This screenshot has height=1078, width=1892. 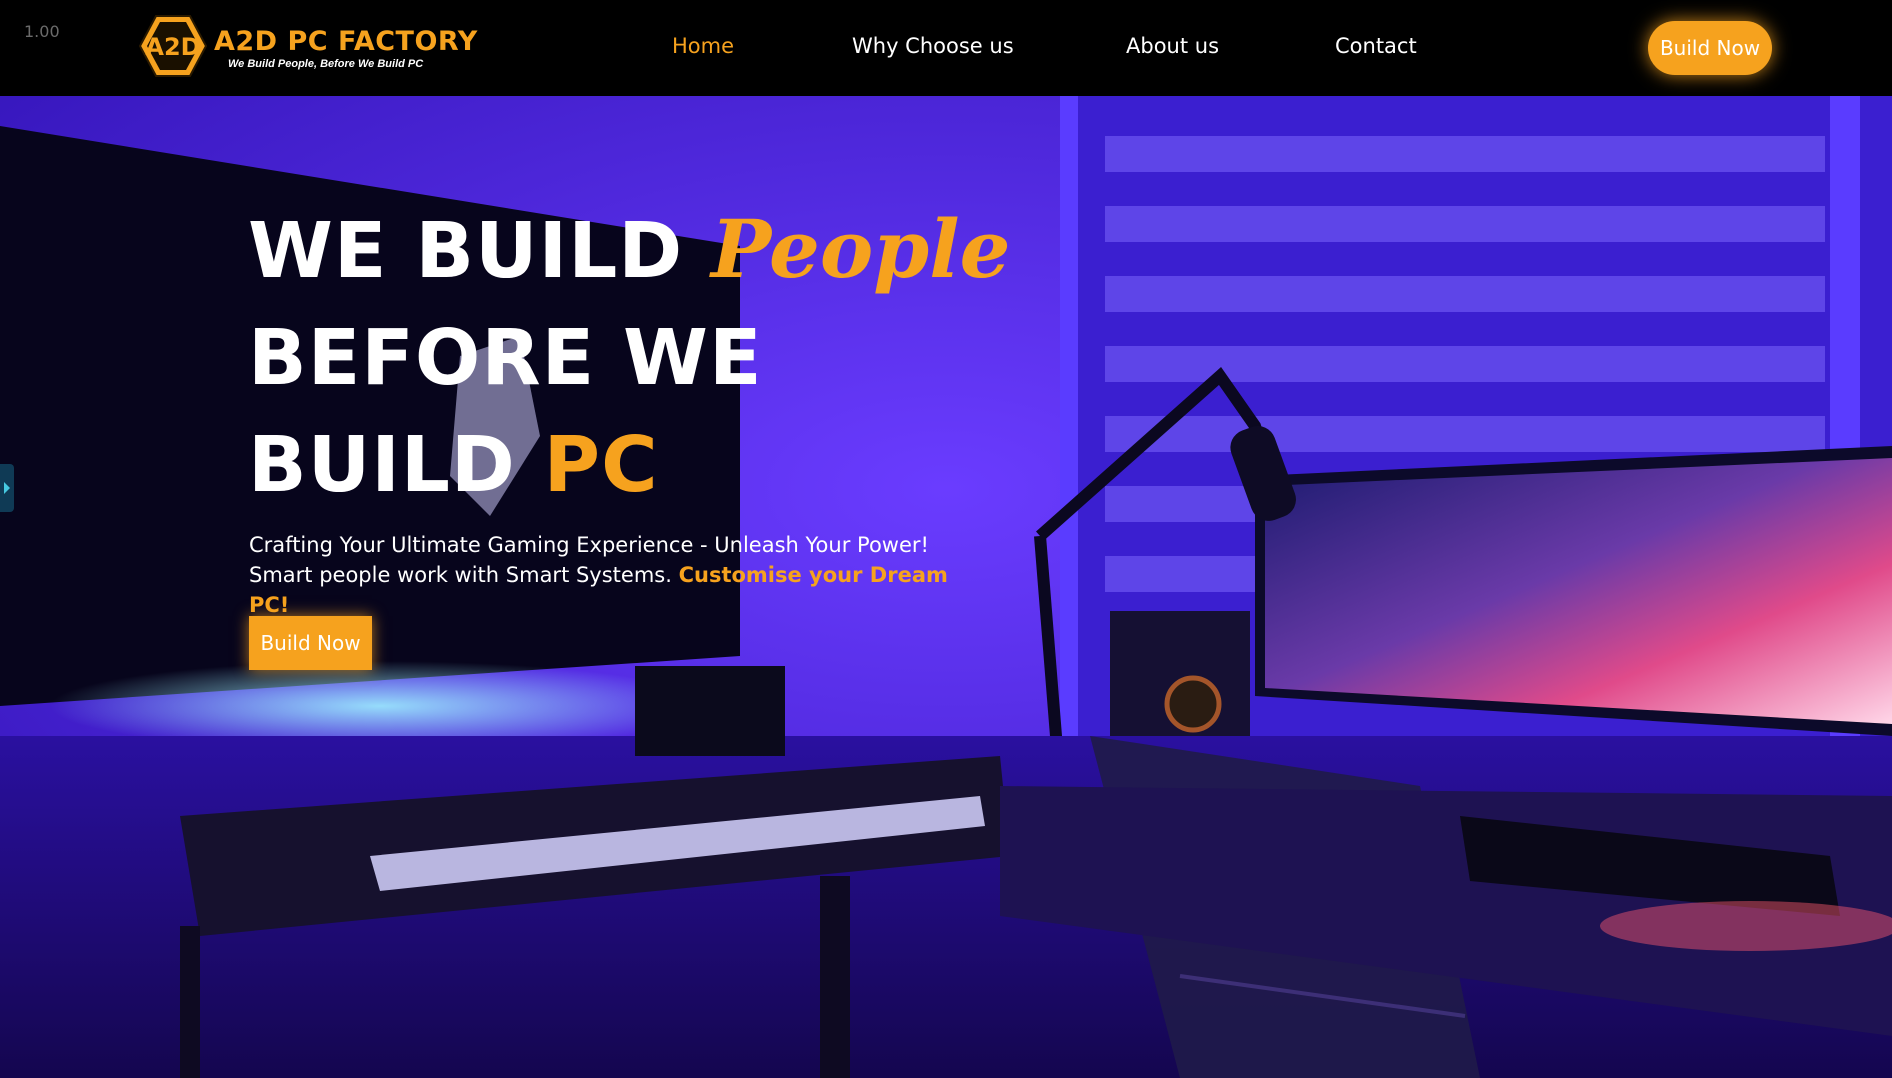 I want to click on side-panel-toggle, so click(x=7, y=488).